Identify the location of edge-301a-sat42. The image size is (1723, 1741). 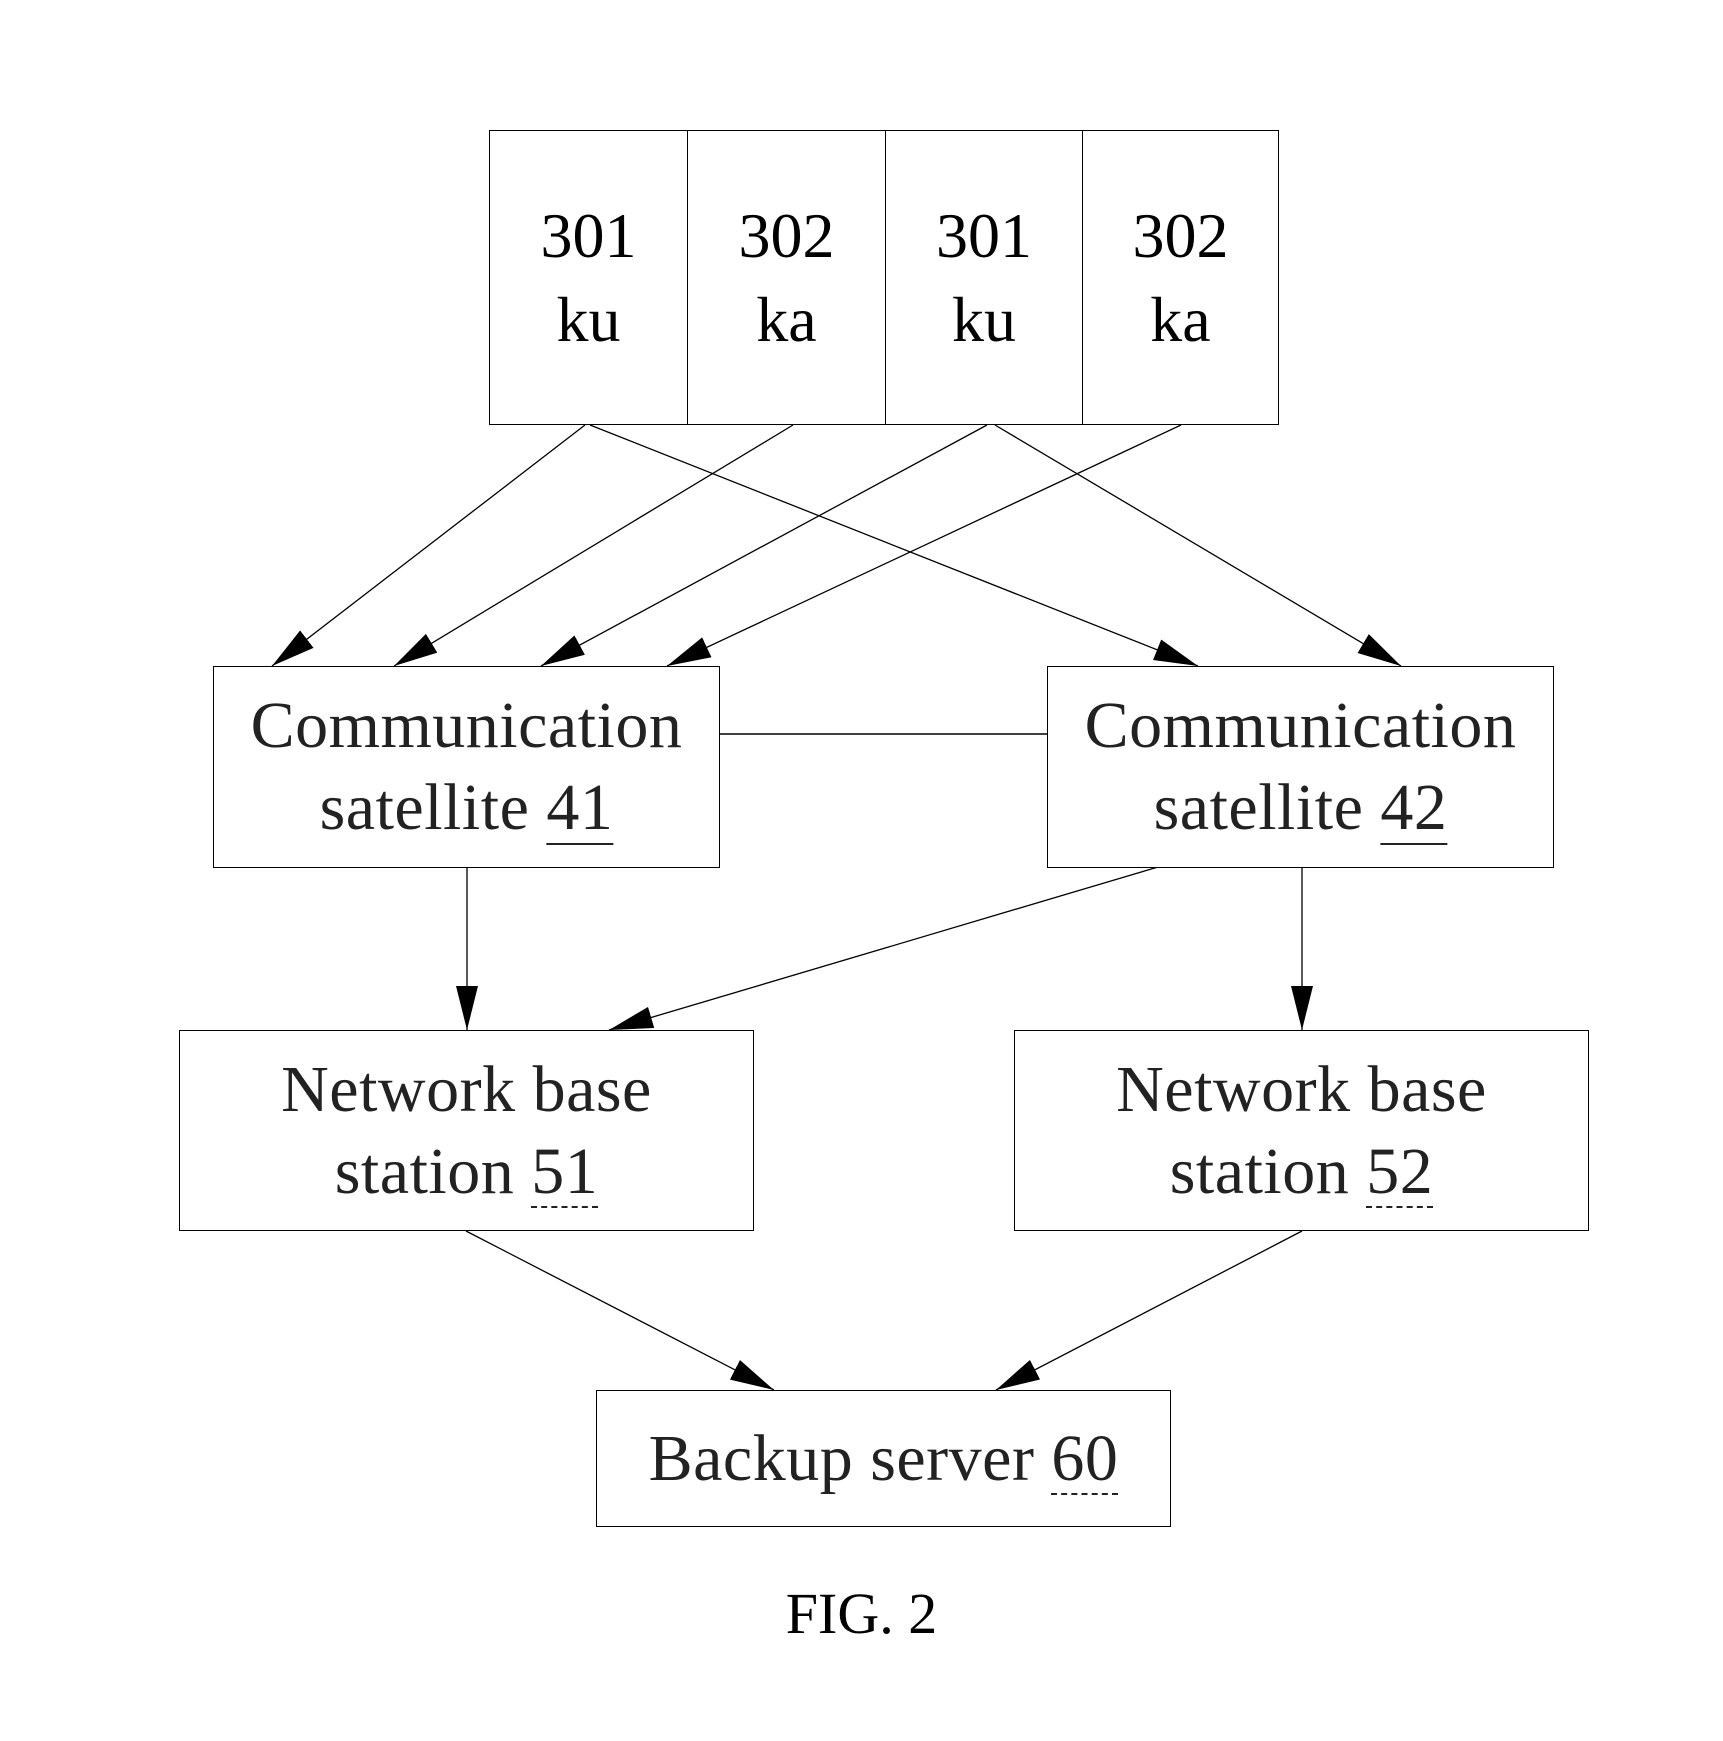
(894, 545).